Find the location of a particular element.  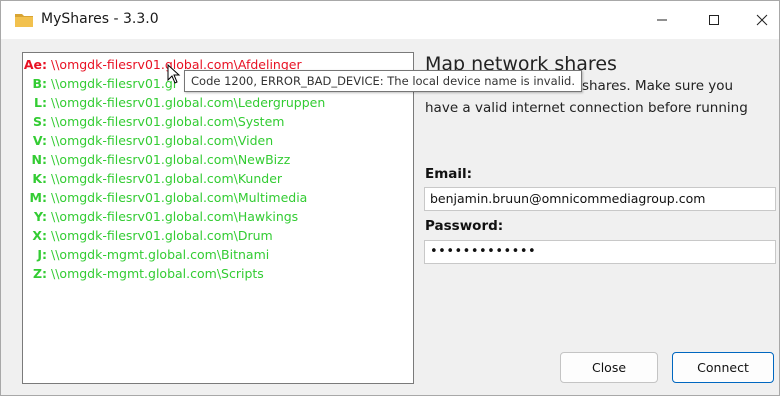

share-path: \\omgdk-mgmt.global.com\Bitnami is located at coordinates (160, 254).